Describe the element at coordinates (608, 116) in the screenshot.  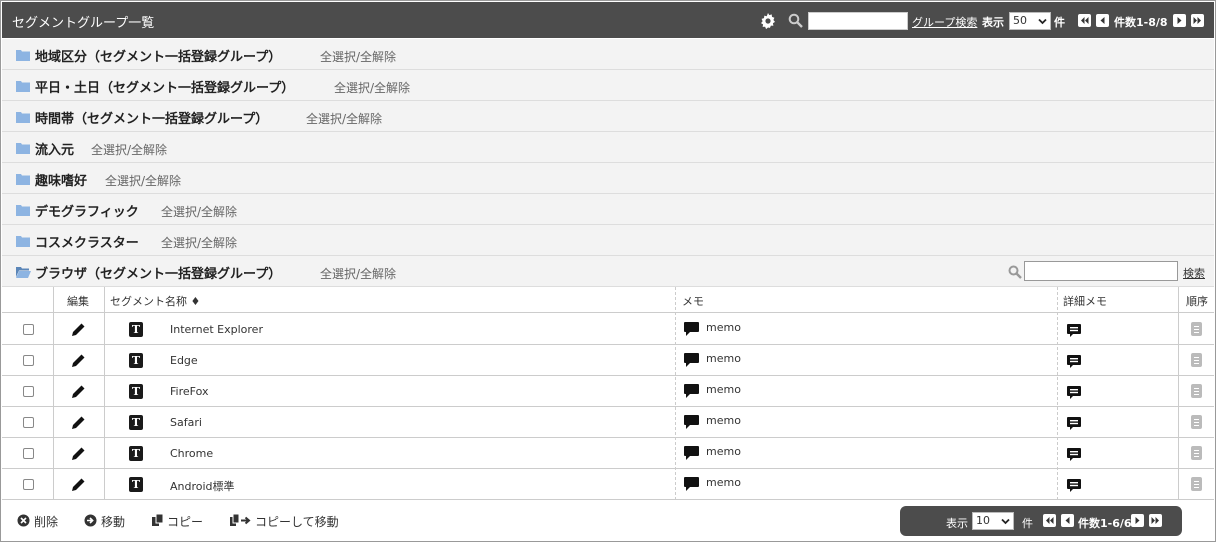
I see `group-row: 時間帯（セグメント一括登録グループ） 全選択/全解除` at that location.